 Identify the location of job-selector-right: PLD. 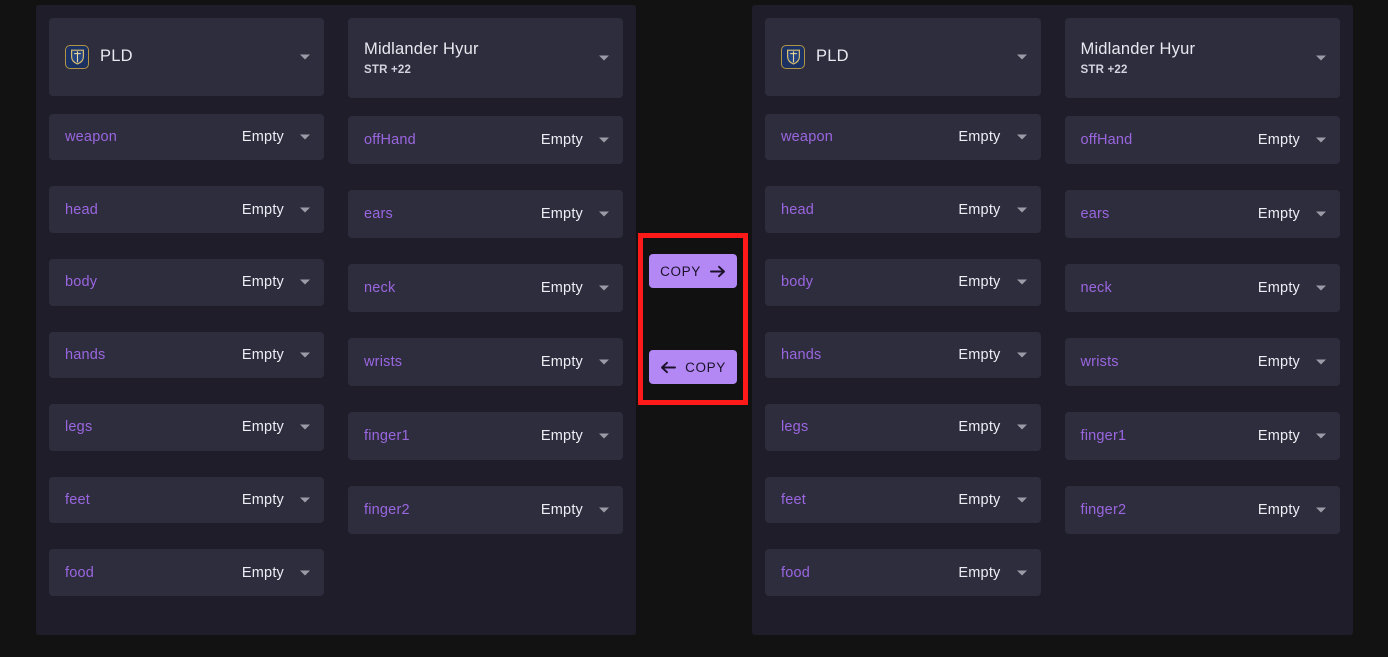
(903, 57).